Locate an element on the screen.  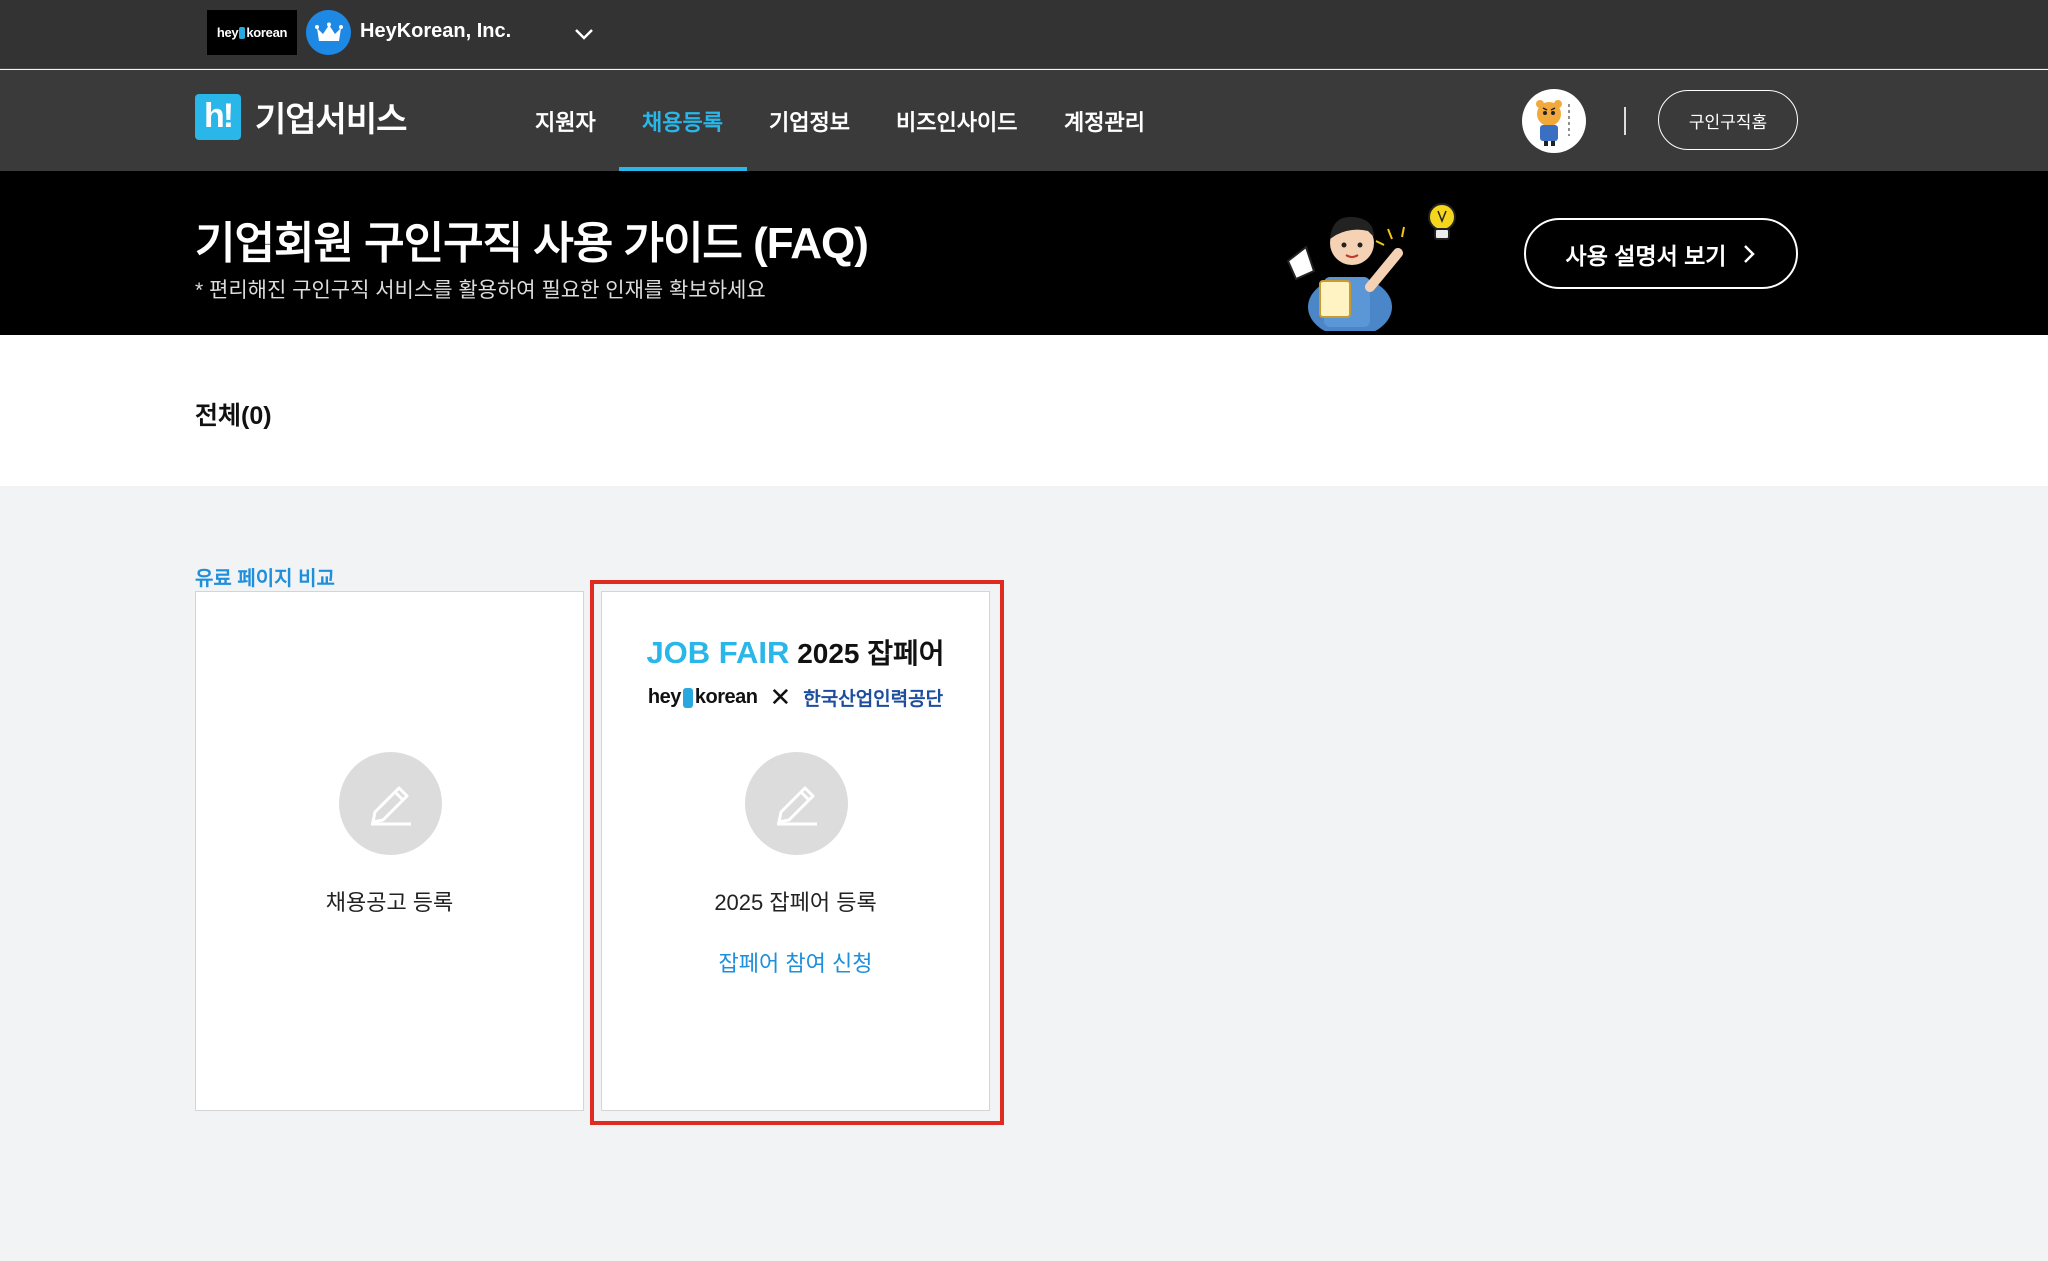
view-manual-label: 사용 설명서 보기 is located at coordinates (1646, 255).